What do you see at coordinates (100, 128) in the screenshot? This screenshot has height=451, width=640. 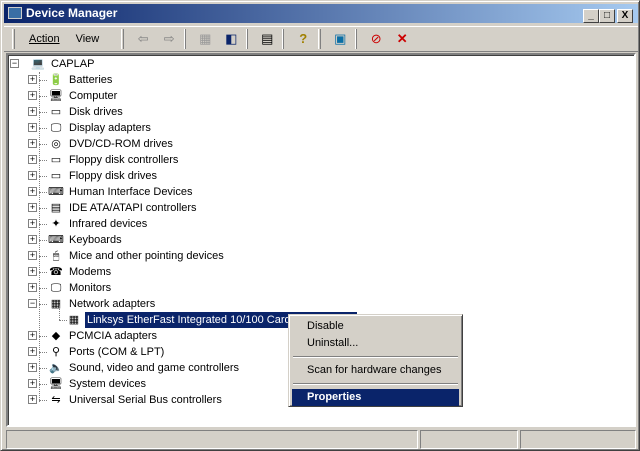 I see `tree-item: 🖵 Display adapters` at bounding box center [100, 128].